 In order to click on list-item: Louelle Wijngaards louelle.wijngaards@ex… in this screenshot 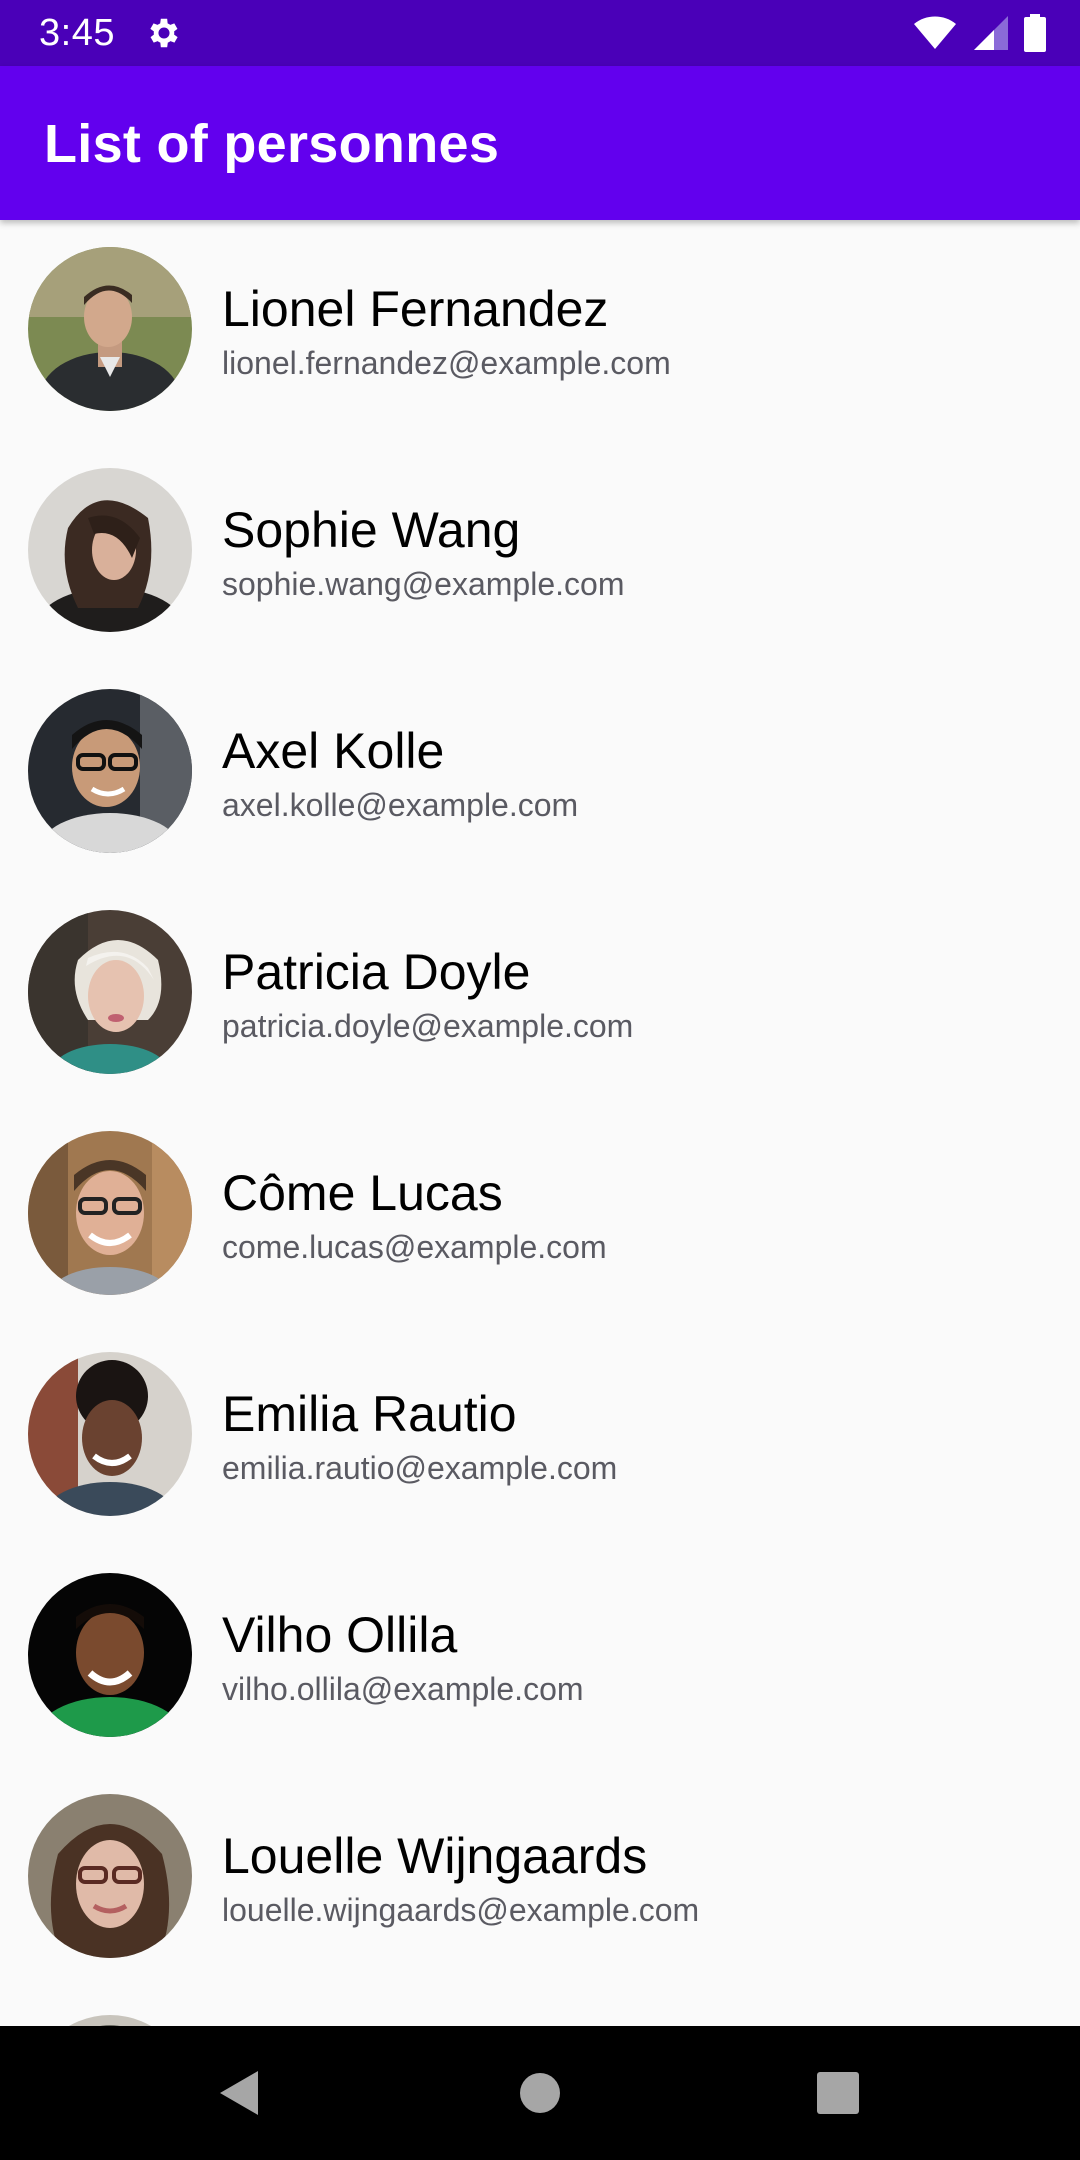, I will do `click(540, 1877)`.